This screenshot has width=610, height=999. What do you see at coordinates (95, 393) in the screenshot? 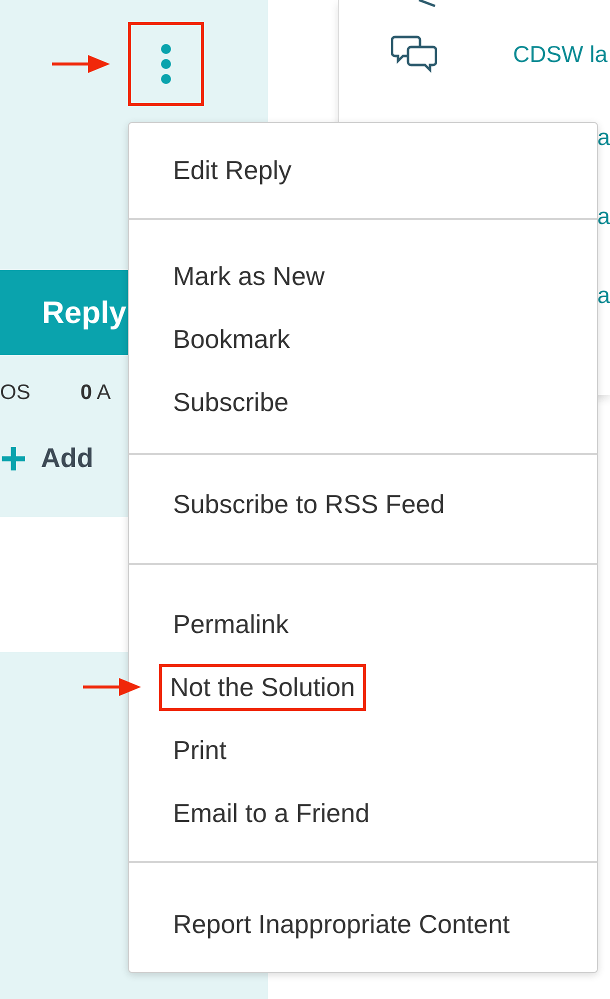
I see `stat-label: 0 A` at bounding box center [95, 393].